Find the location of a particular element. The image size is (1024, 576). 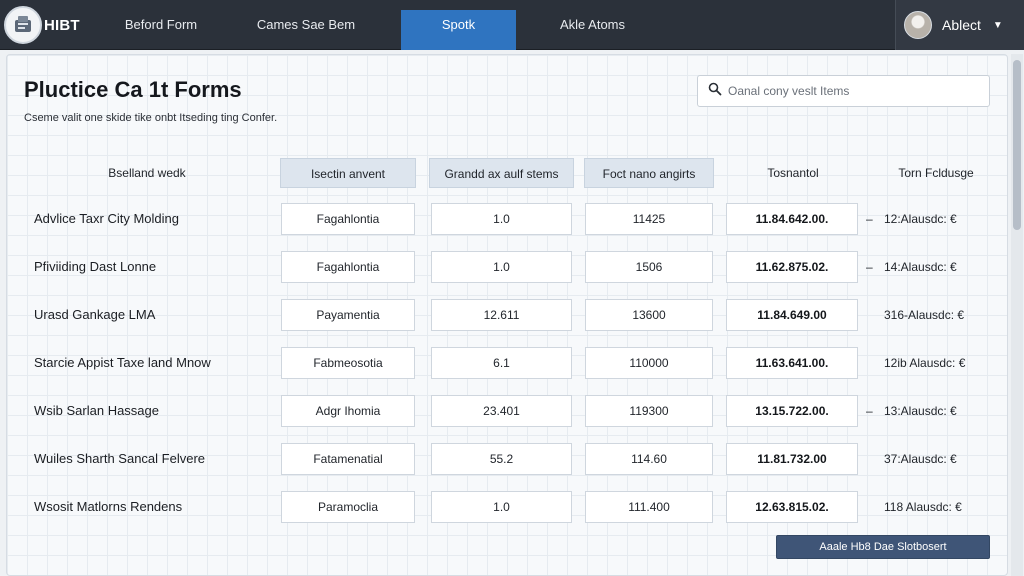

table-cell-c1: Adgr Ihomia is located at coordinates (348, 411).